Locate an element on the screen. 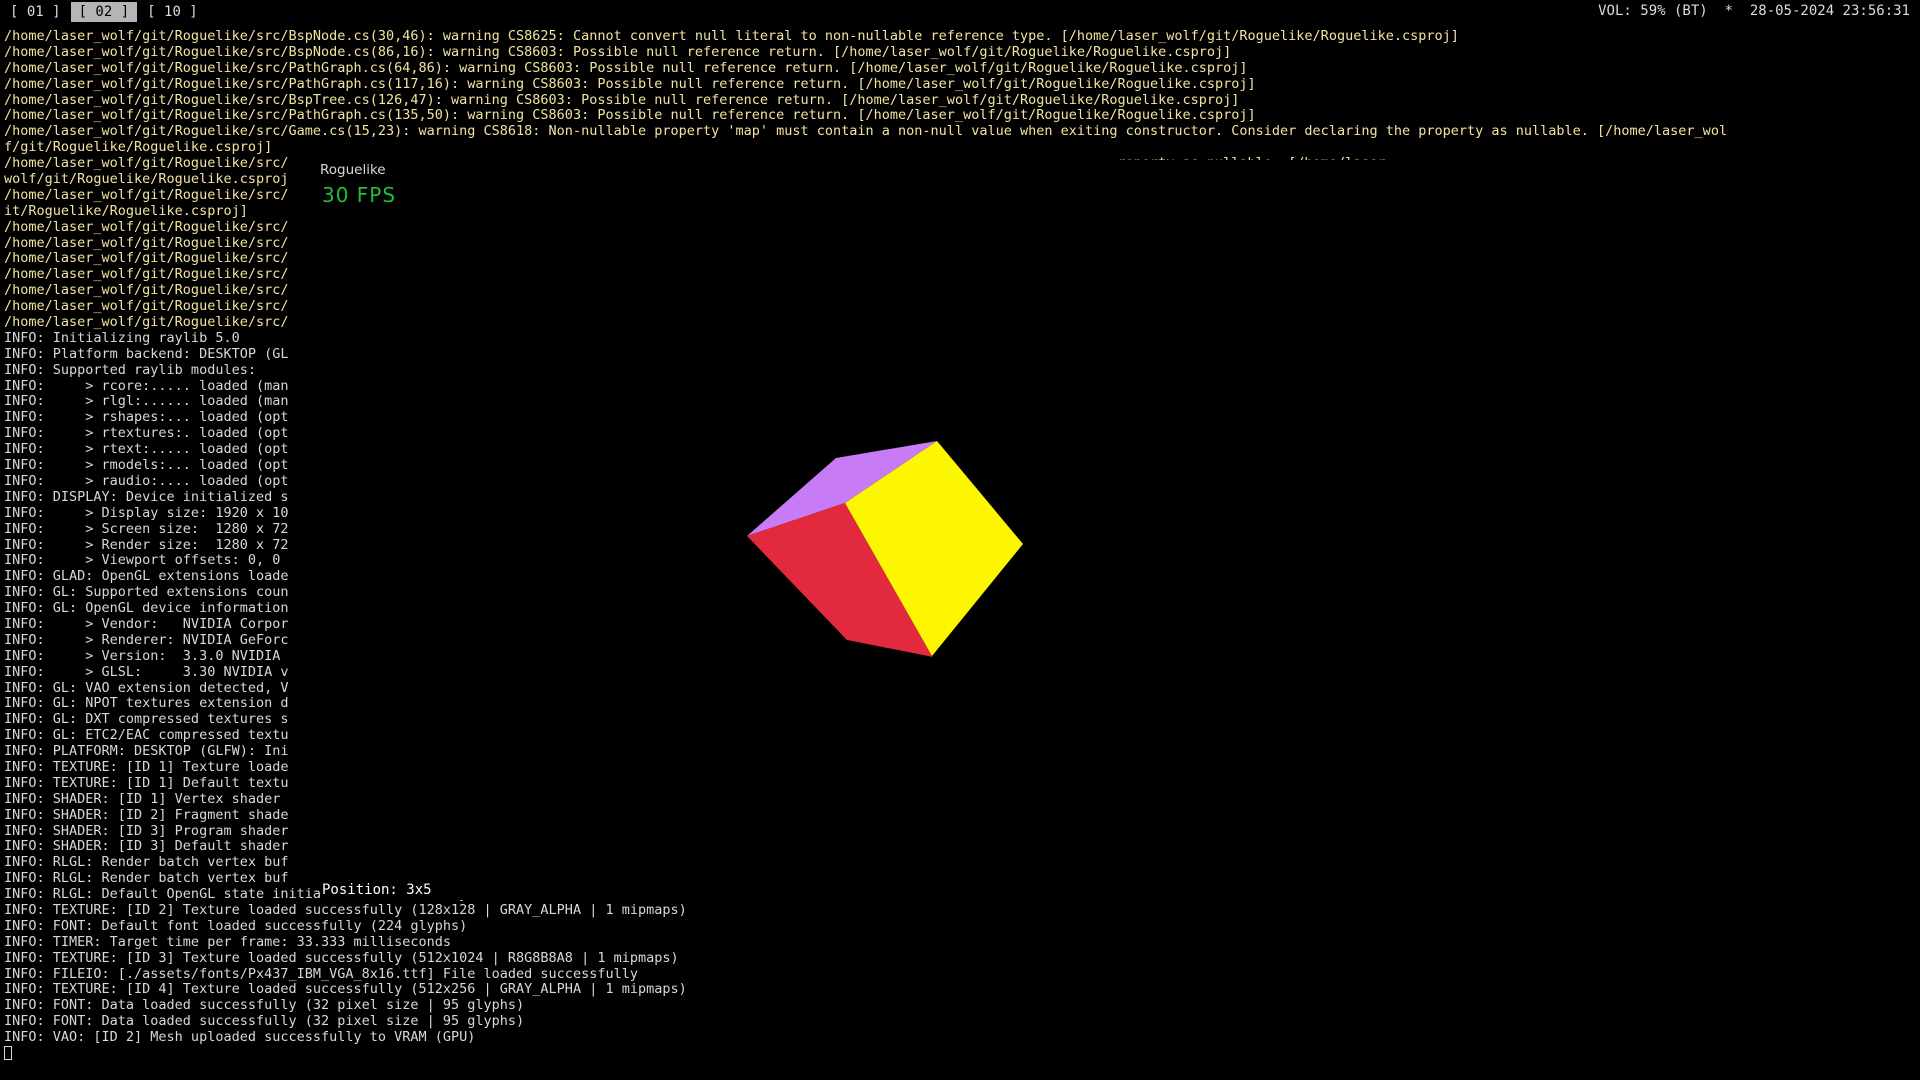  workspace-2: [ 02 ] is located at coordinates (104, 12).